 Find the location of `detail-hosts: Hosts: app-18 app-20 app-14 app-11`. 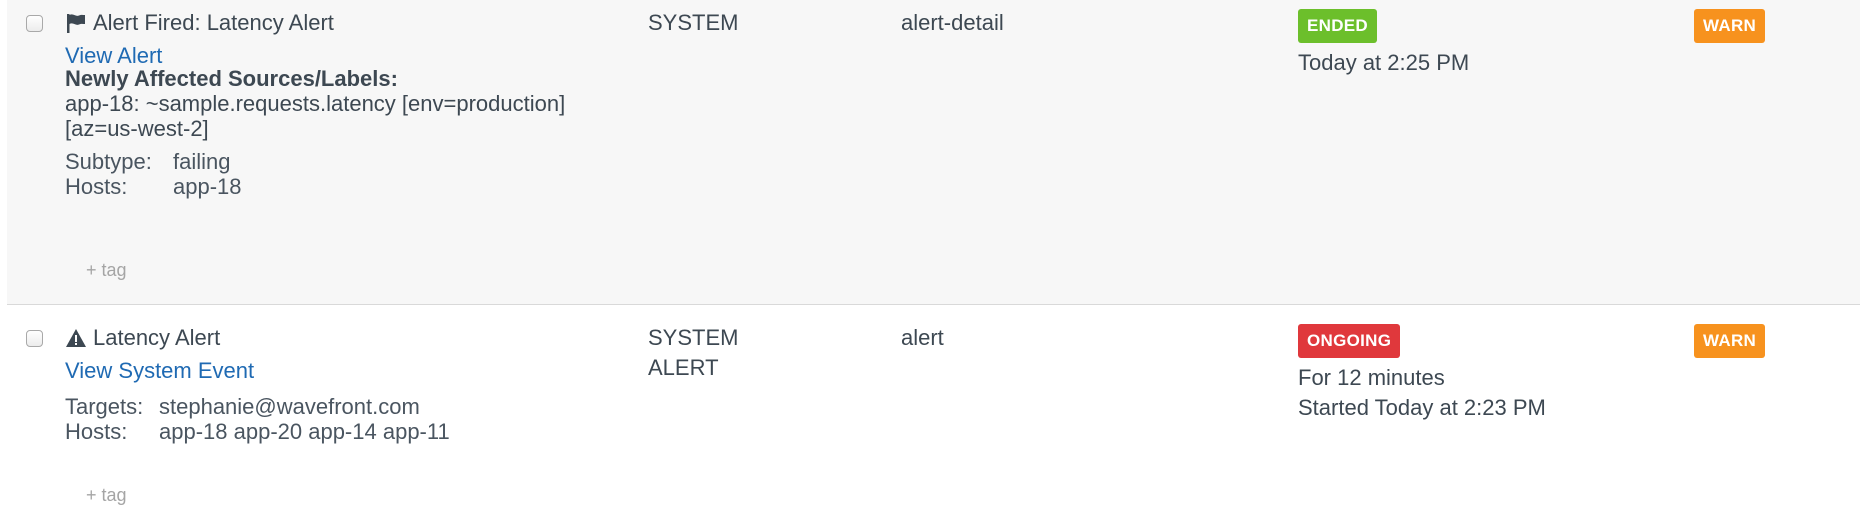

detail-hosts: Hosts: app-18 app-20 app-14 app-11 is located at coordinates (257, 432).